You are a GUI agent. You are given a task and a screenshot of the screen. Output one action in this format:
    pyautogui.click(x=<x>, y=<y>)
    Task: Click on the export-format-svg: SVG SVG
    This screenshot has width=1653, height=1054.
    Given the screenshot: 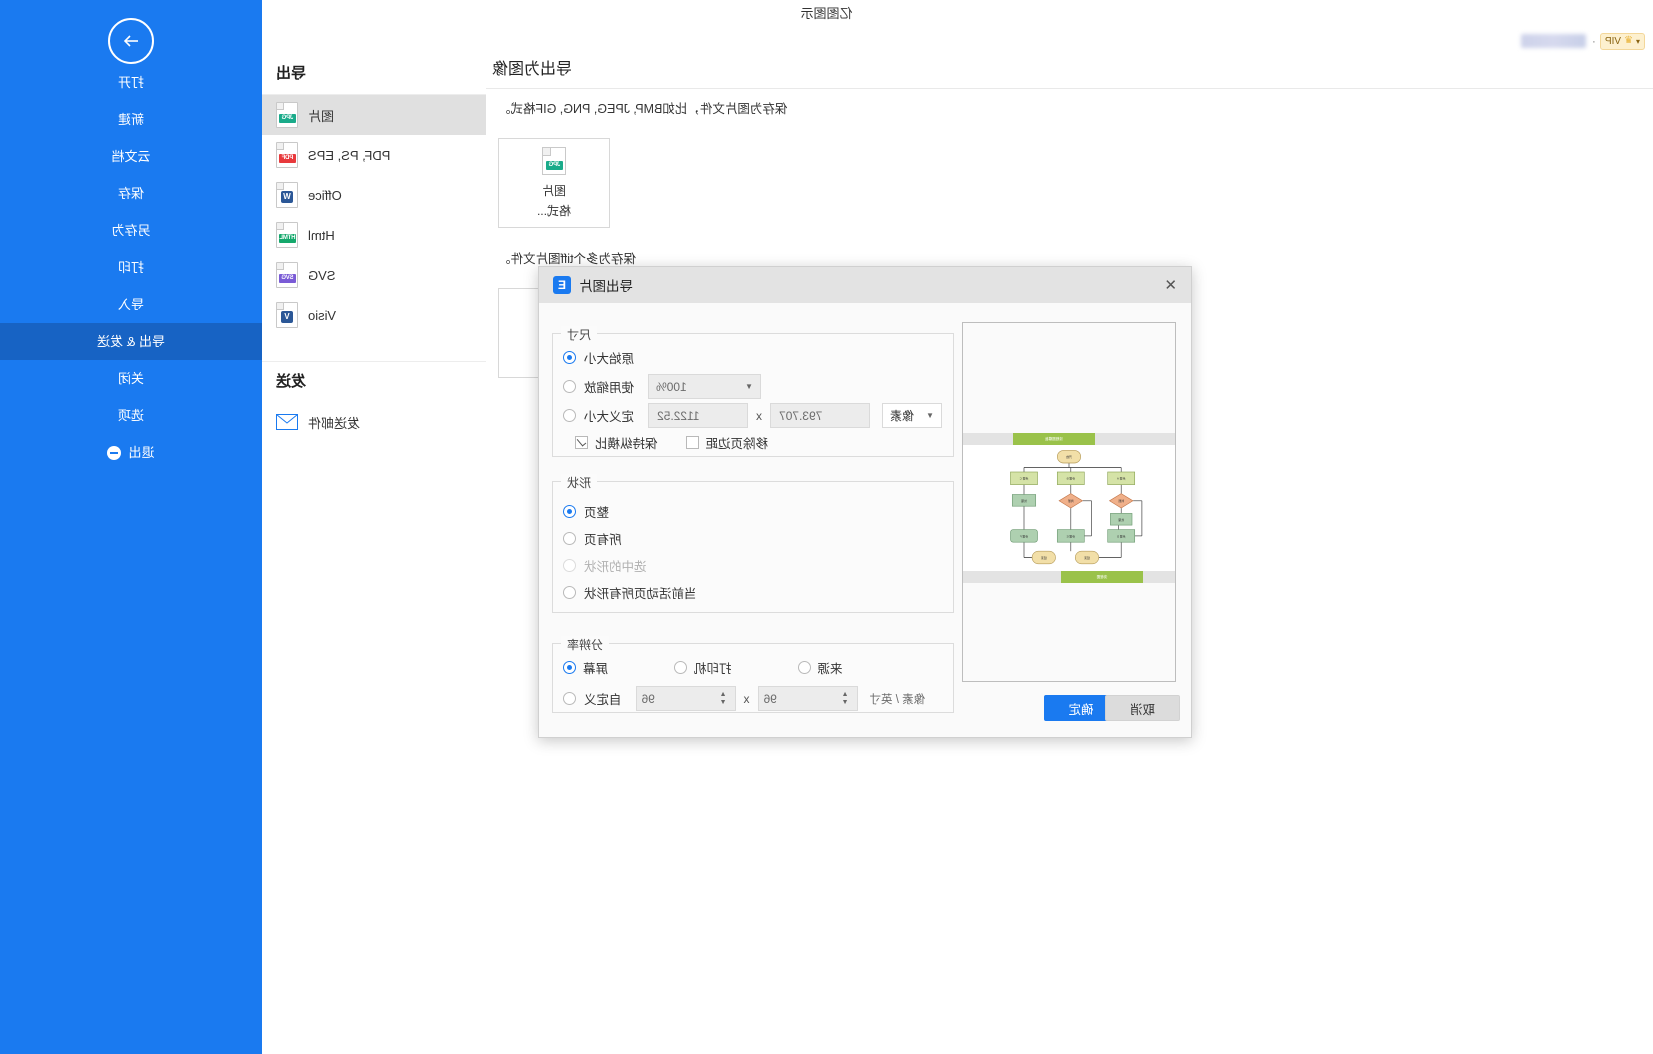 What is the action you would take?
    pyautogui.click(x=374, y=275)
    